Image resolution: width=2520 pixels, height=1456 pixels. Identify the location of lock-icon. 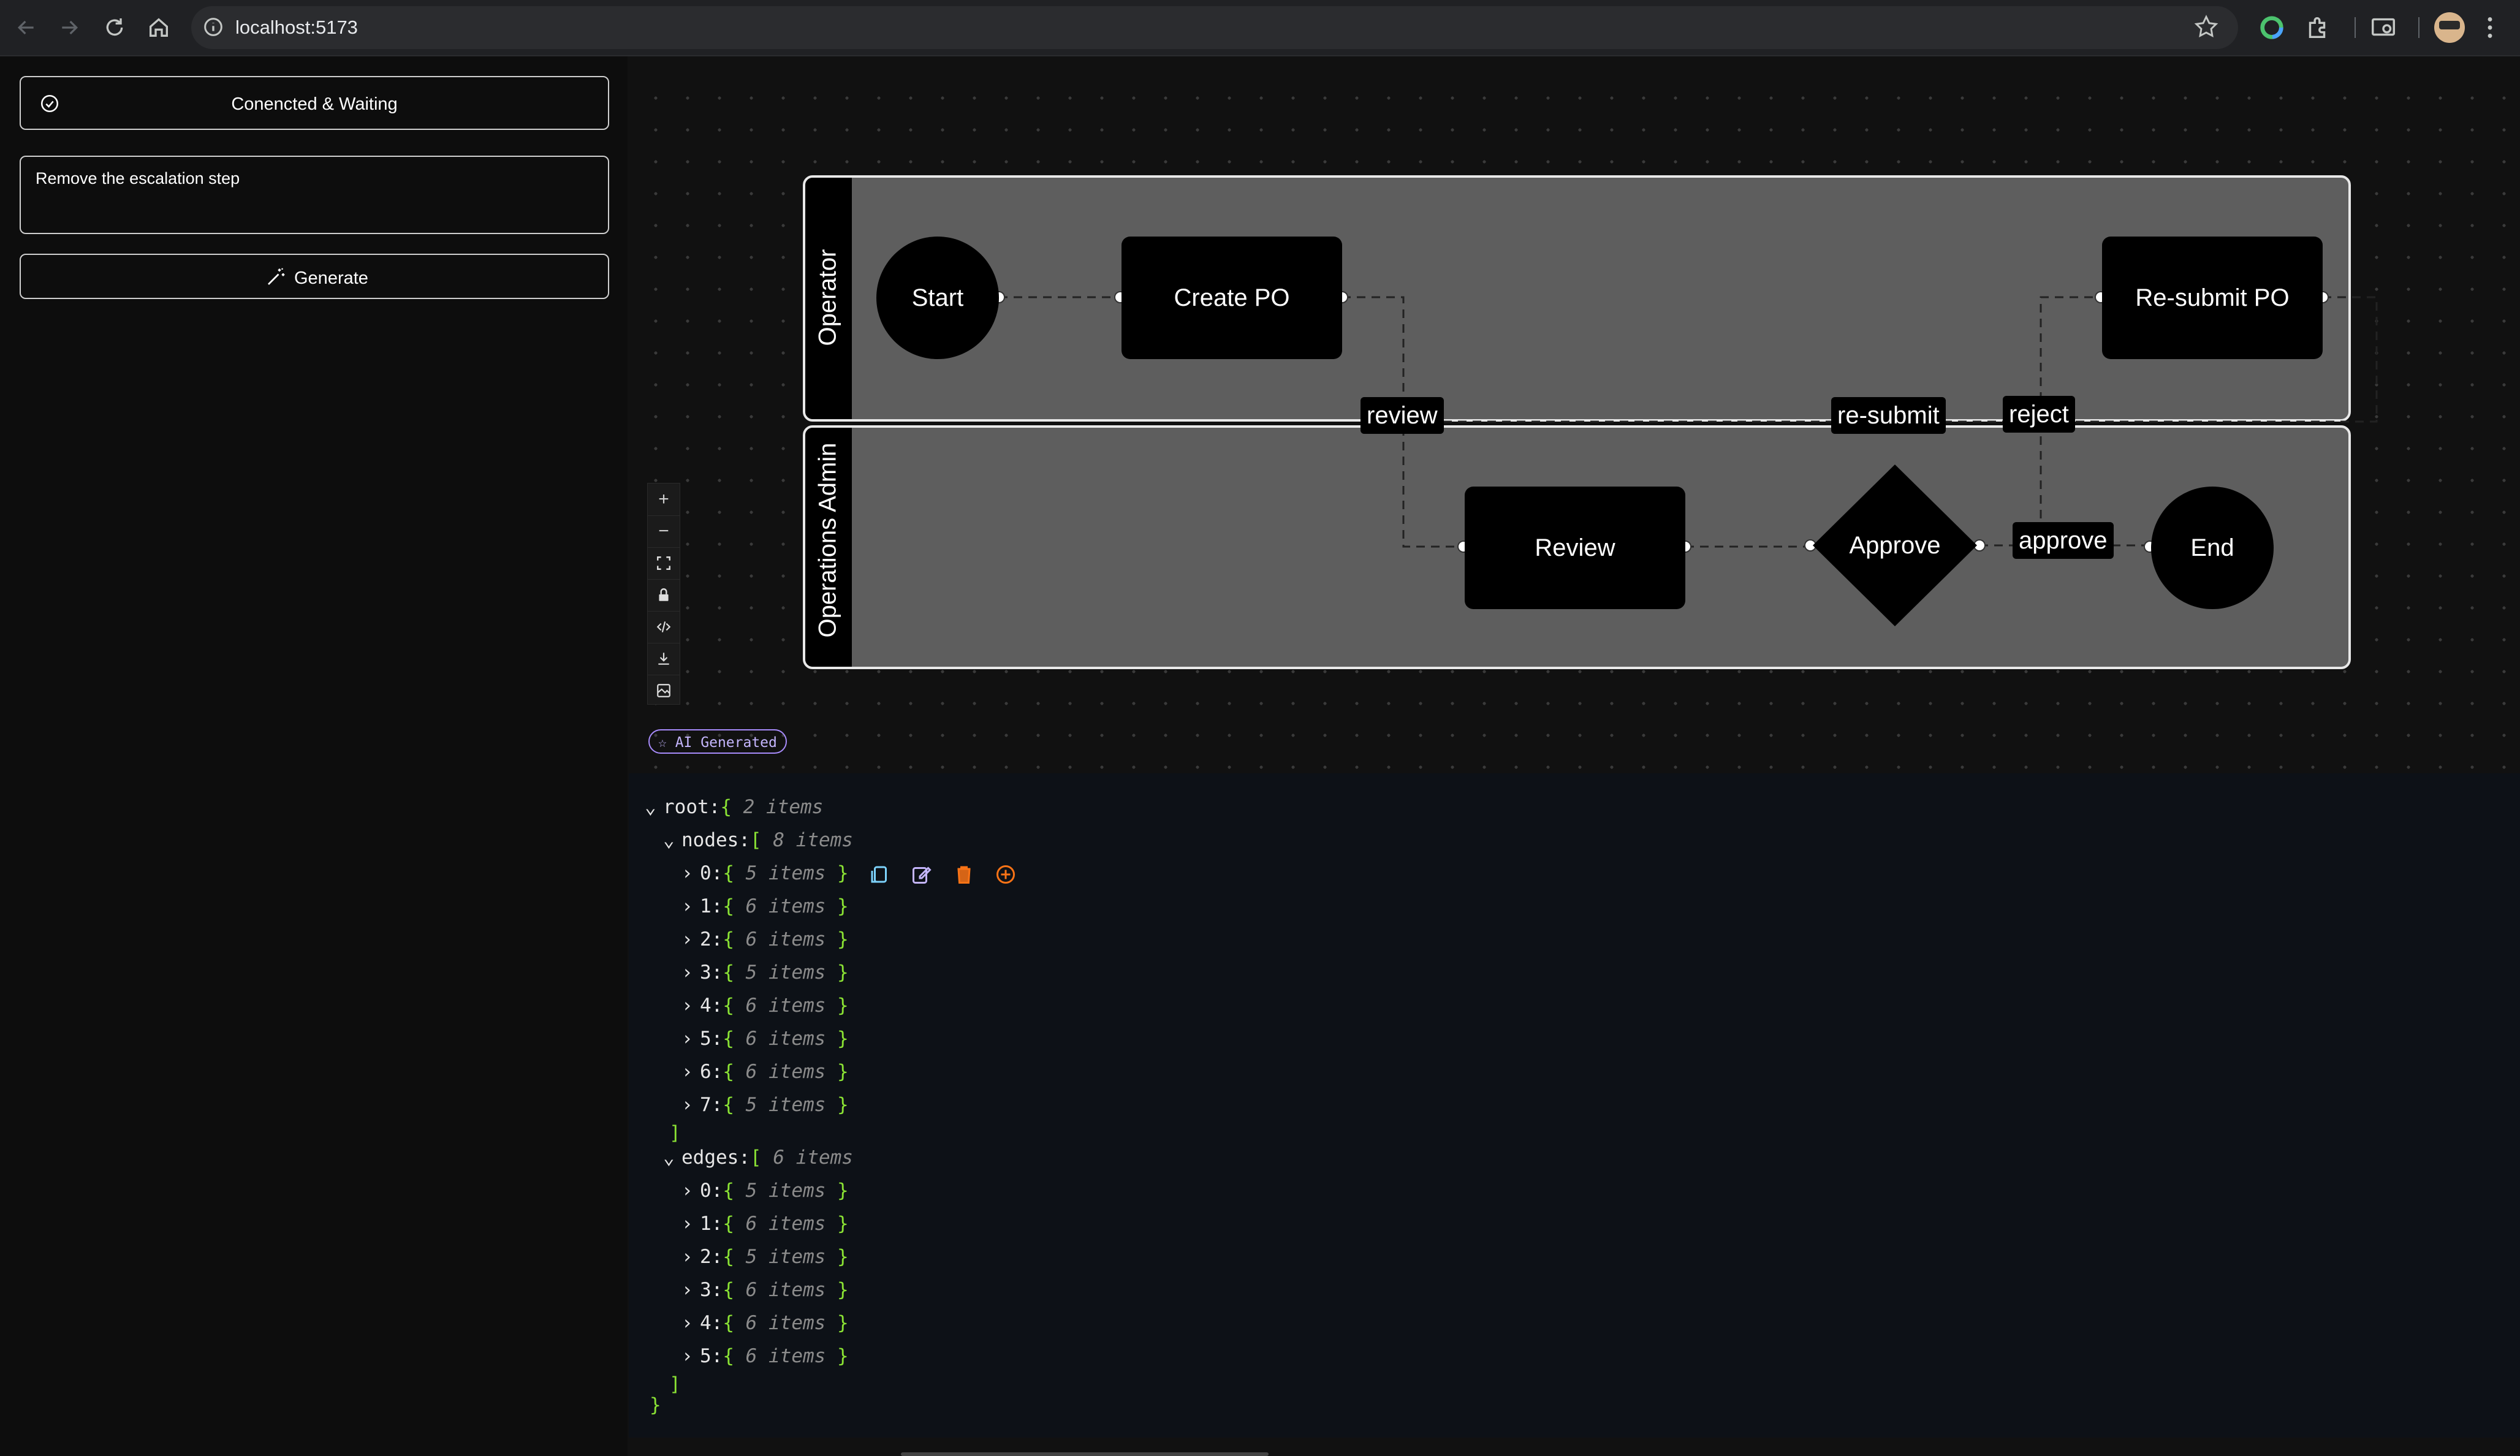
(664, 595).